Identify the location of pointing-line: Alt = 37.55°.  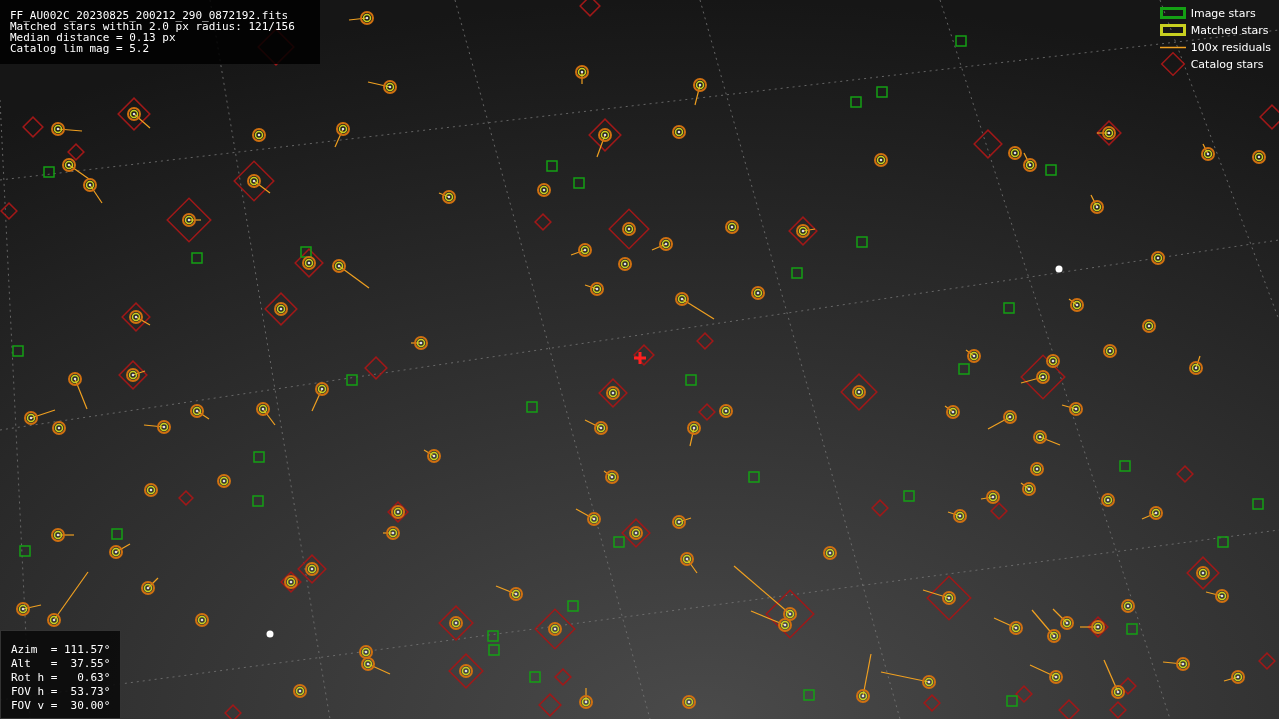
(61, 664).